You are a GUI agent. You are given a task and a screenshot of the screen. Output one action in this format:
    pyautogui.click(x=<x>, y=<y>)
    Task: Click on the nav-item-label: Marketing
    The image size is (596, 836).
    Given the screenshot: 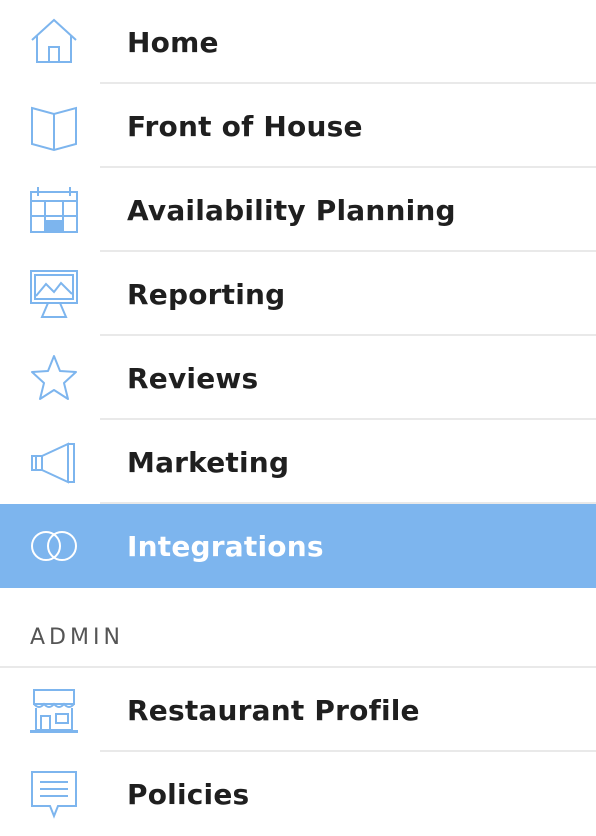 What is the action you would take?
    pyautogui.click(x=208, y=462)
    